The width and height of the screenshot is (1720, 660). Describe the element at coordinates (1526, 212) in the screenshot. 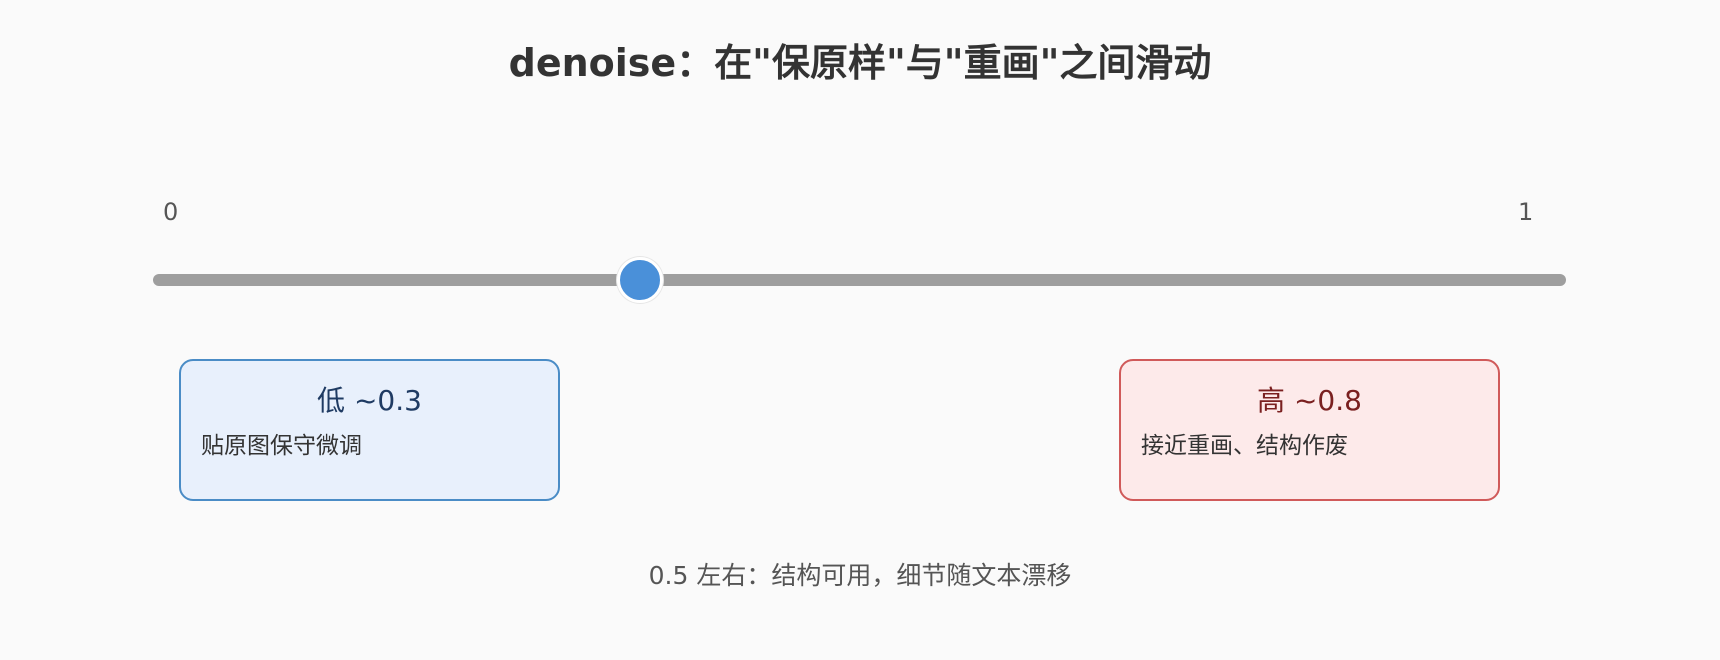

I see `slider-max-label: 1` at that location.